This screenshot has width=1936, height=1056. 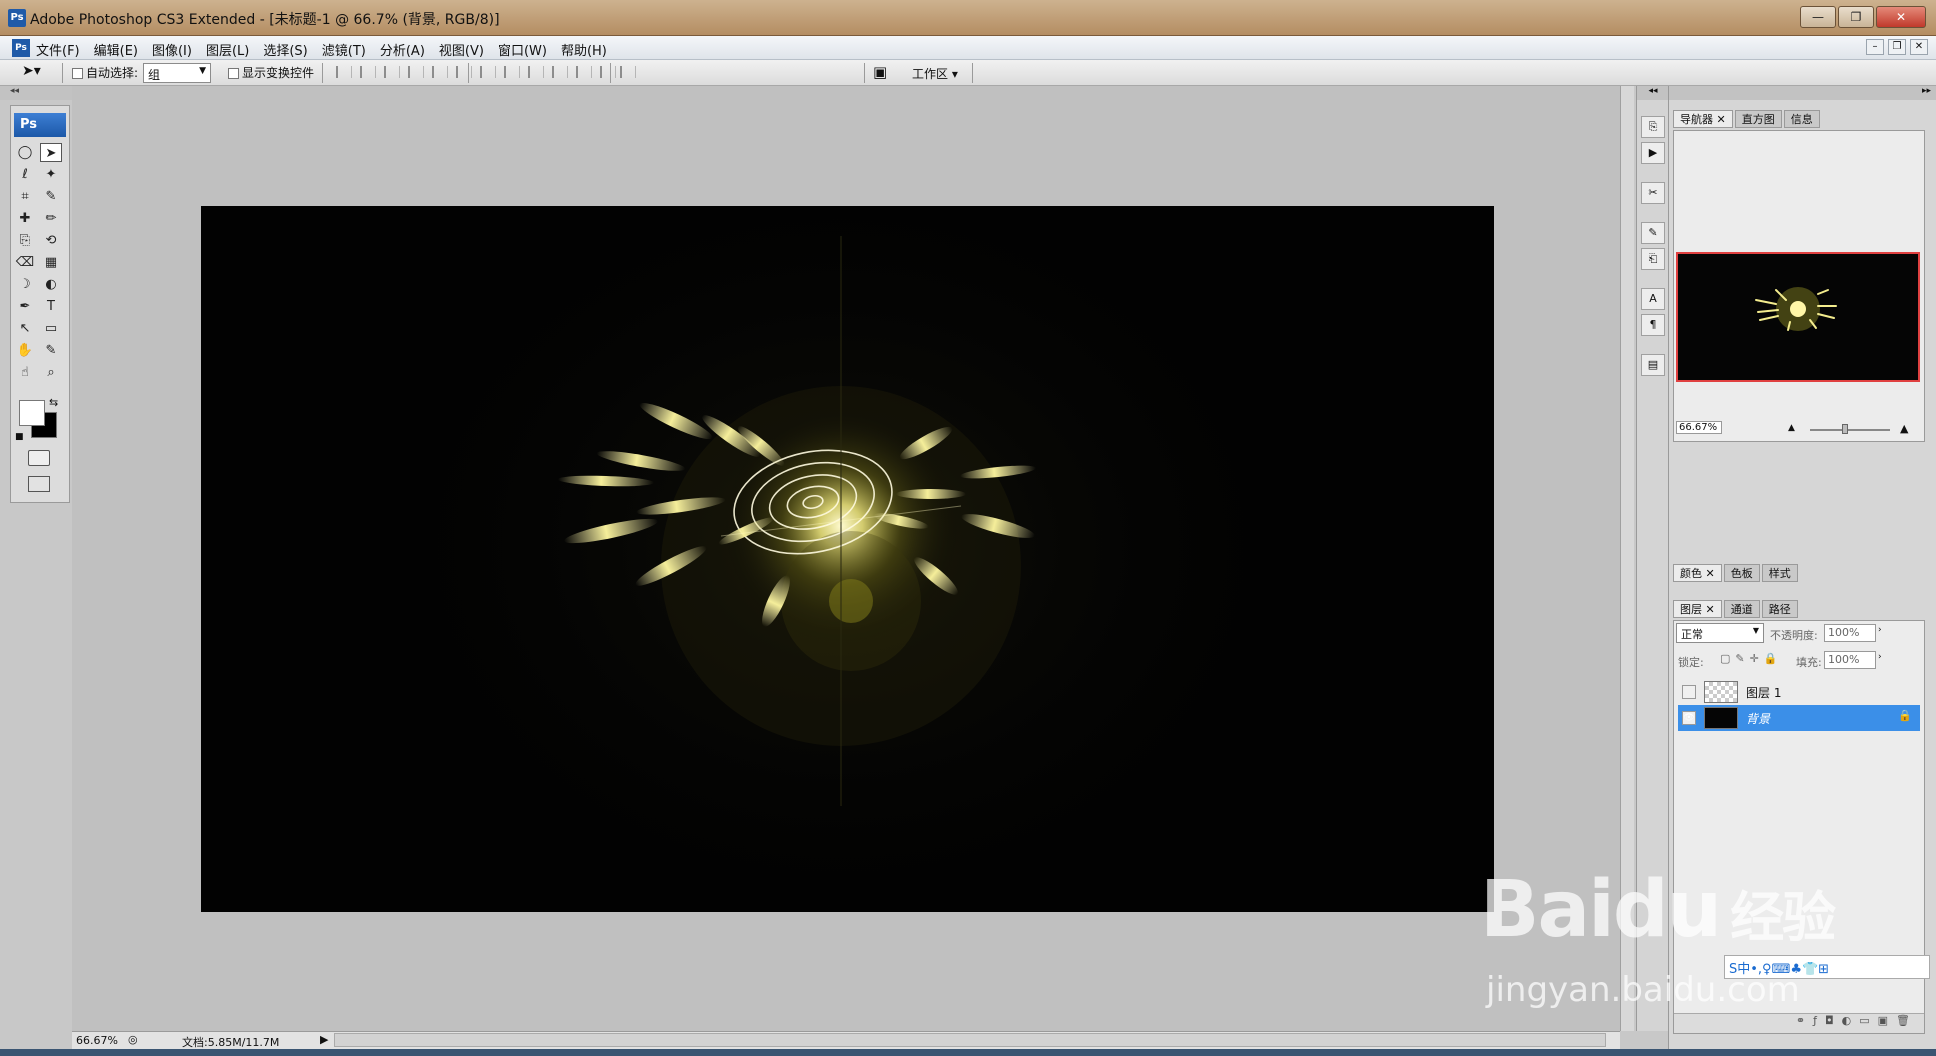 What do you see at coordinates (935, 73) in the screenshot?
I see `workspace-menu: 工作区 ▾` at bounding box center [935, 73].